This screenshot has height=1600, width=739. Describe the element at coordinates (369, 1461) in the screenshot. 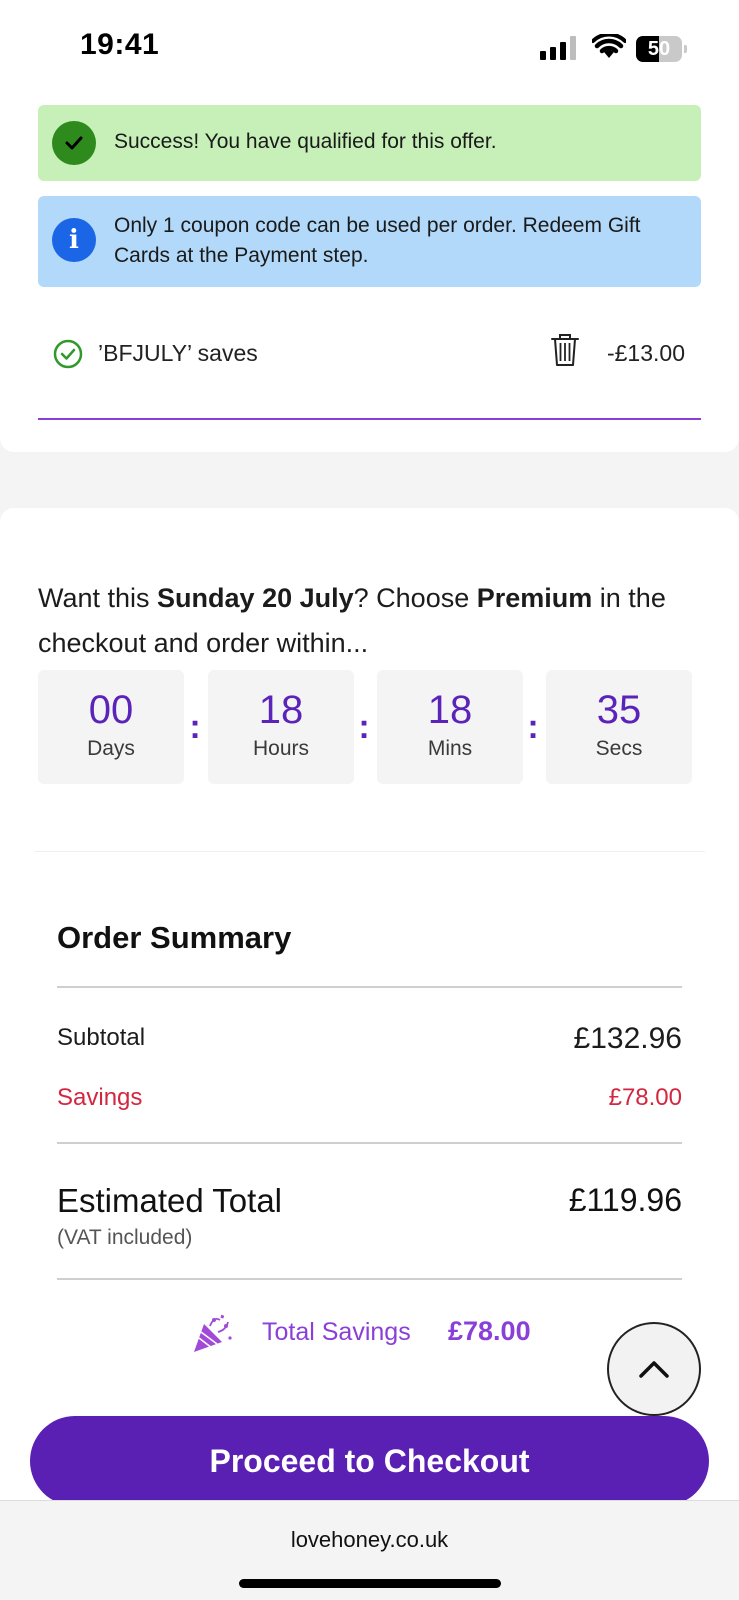

I see `proceed-to-checkout-button: Proceed to Checkout` at that location.